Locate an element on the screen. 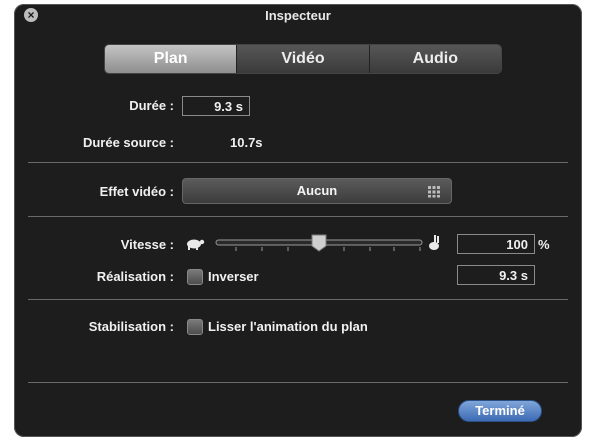 The height and width of the screenshot is (441, 592). effet-video-popup: Aucun is located at coordinates (317, 191).